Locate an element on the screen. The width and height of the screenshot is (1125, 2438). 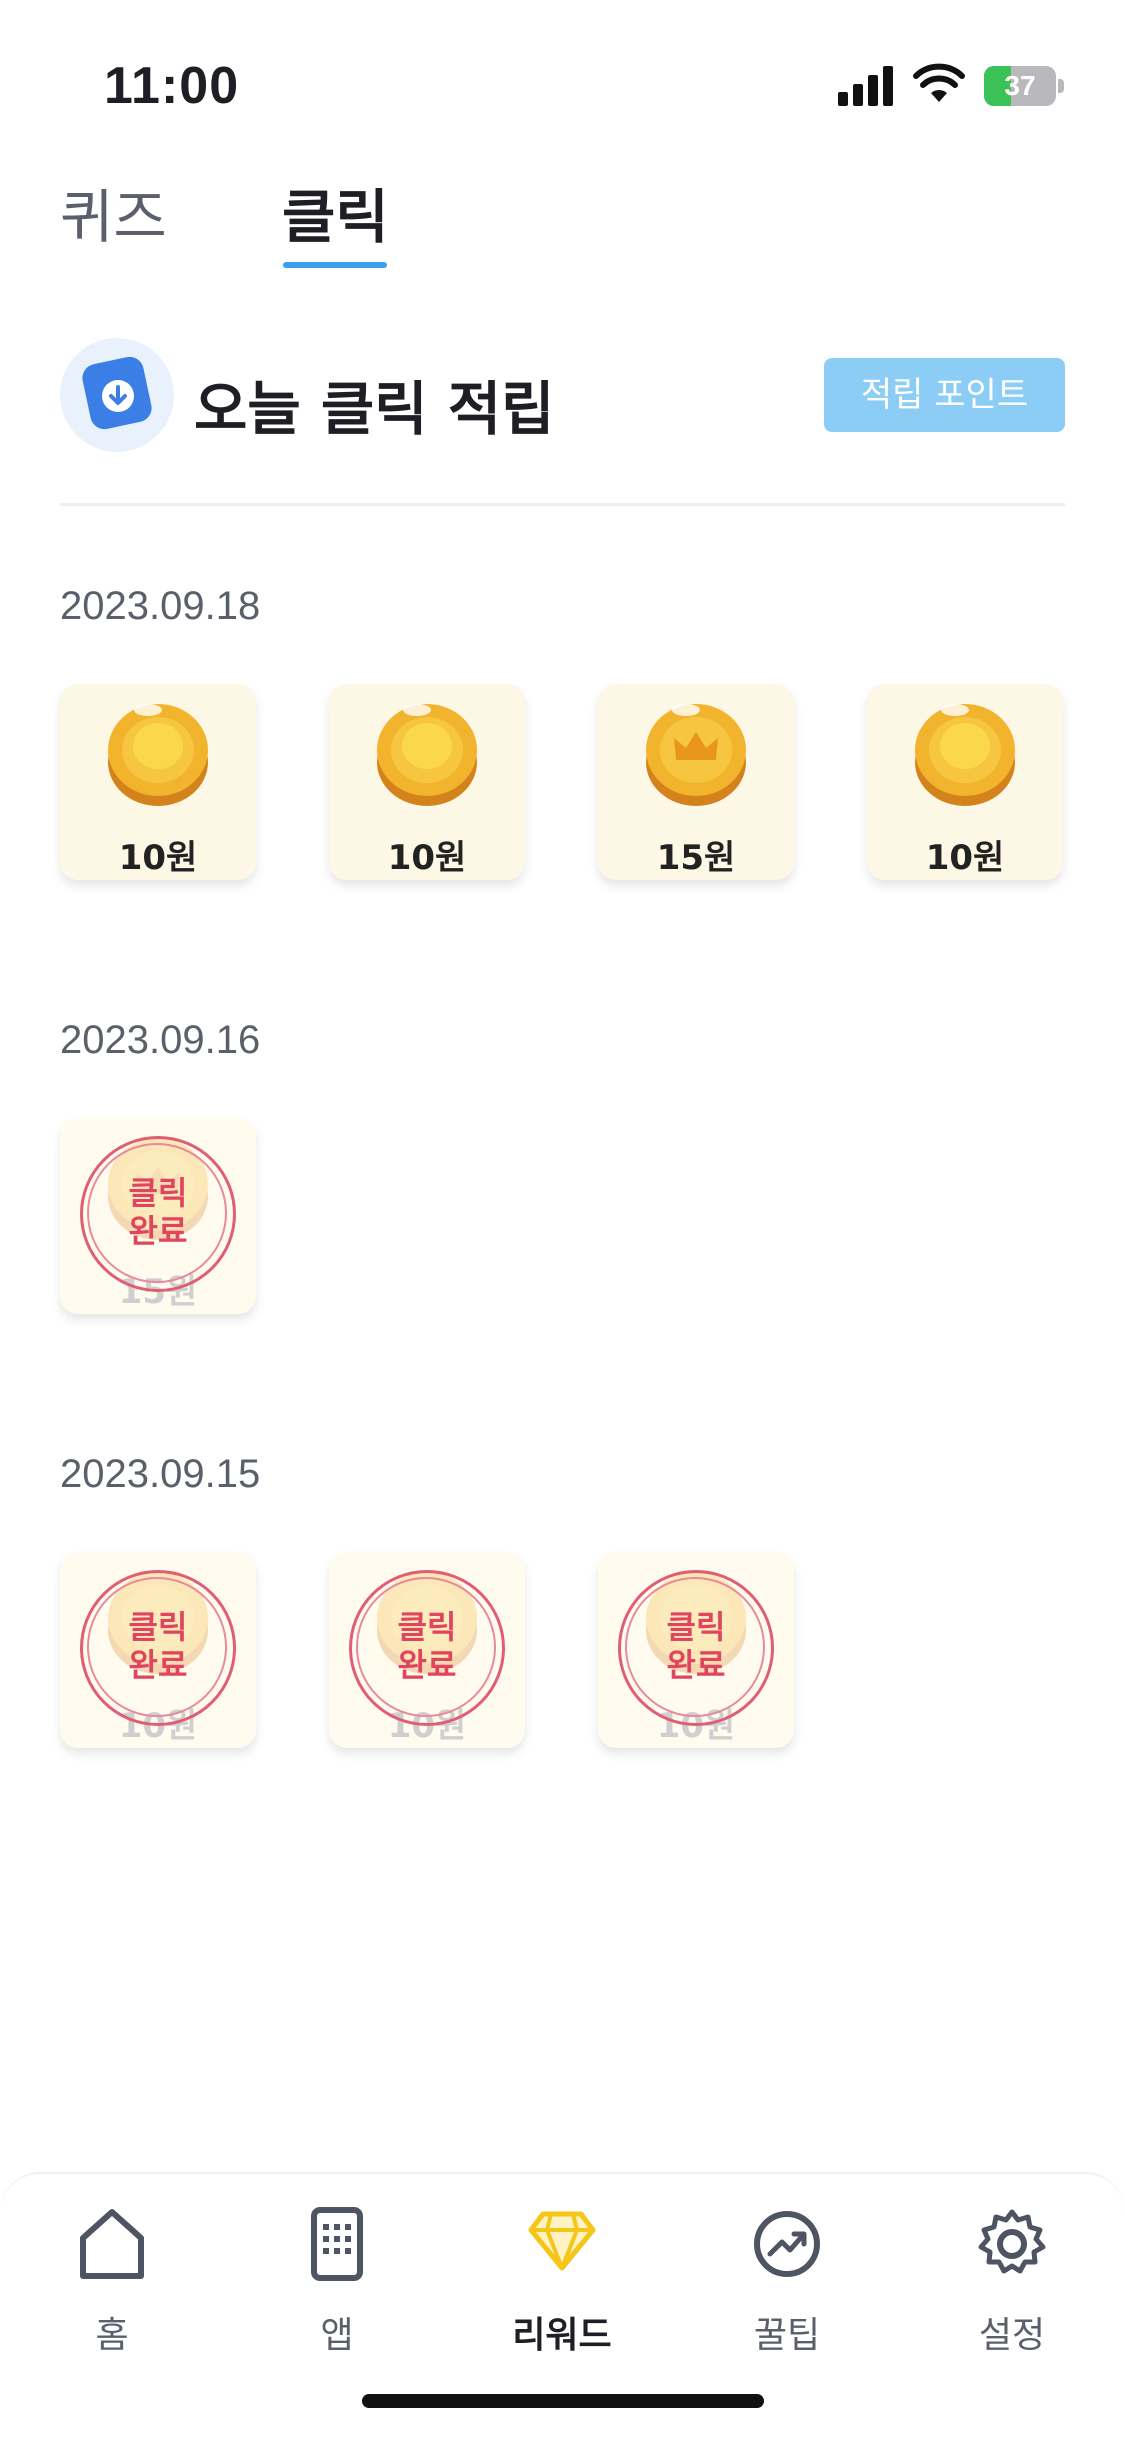
battery-icon: 37 is located at coordinates (1025, 87).